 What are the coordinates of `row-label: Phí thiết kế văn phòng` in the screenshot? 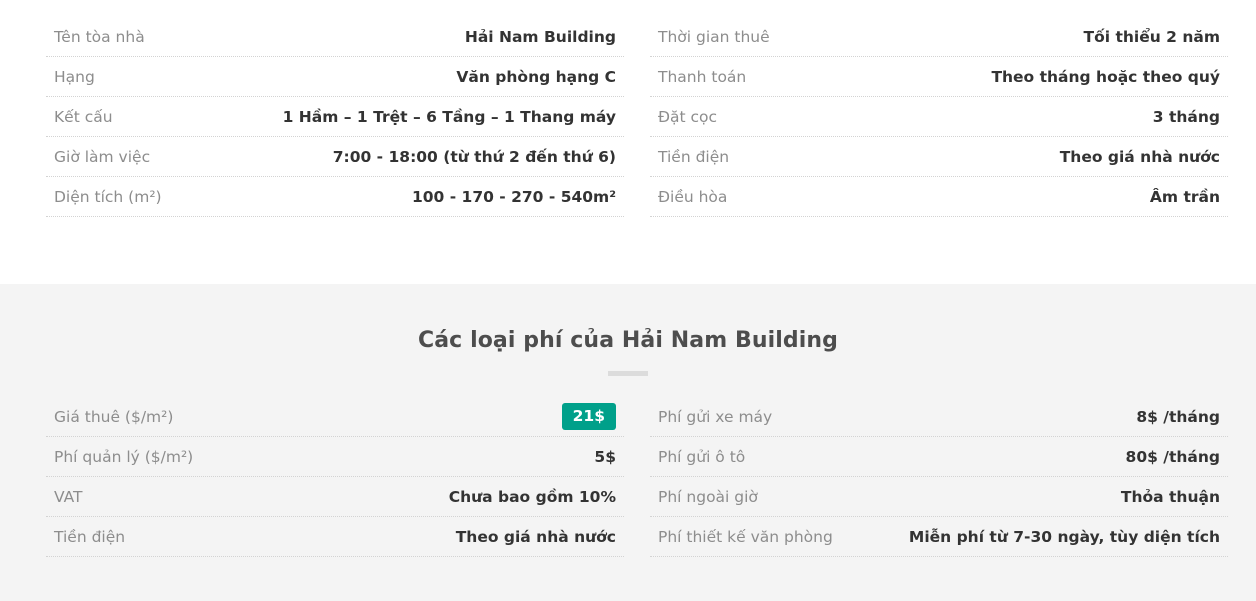 It's located at (745, 536).